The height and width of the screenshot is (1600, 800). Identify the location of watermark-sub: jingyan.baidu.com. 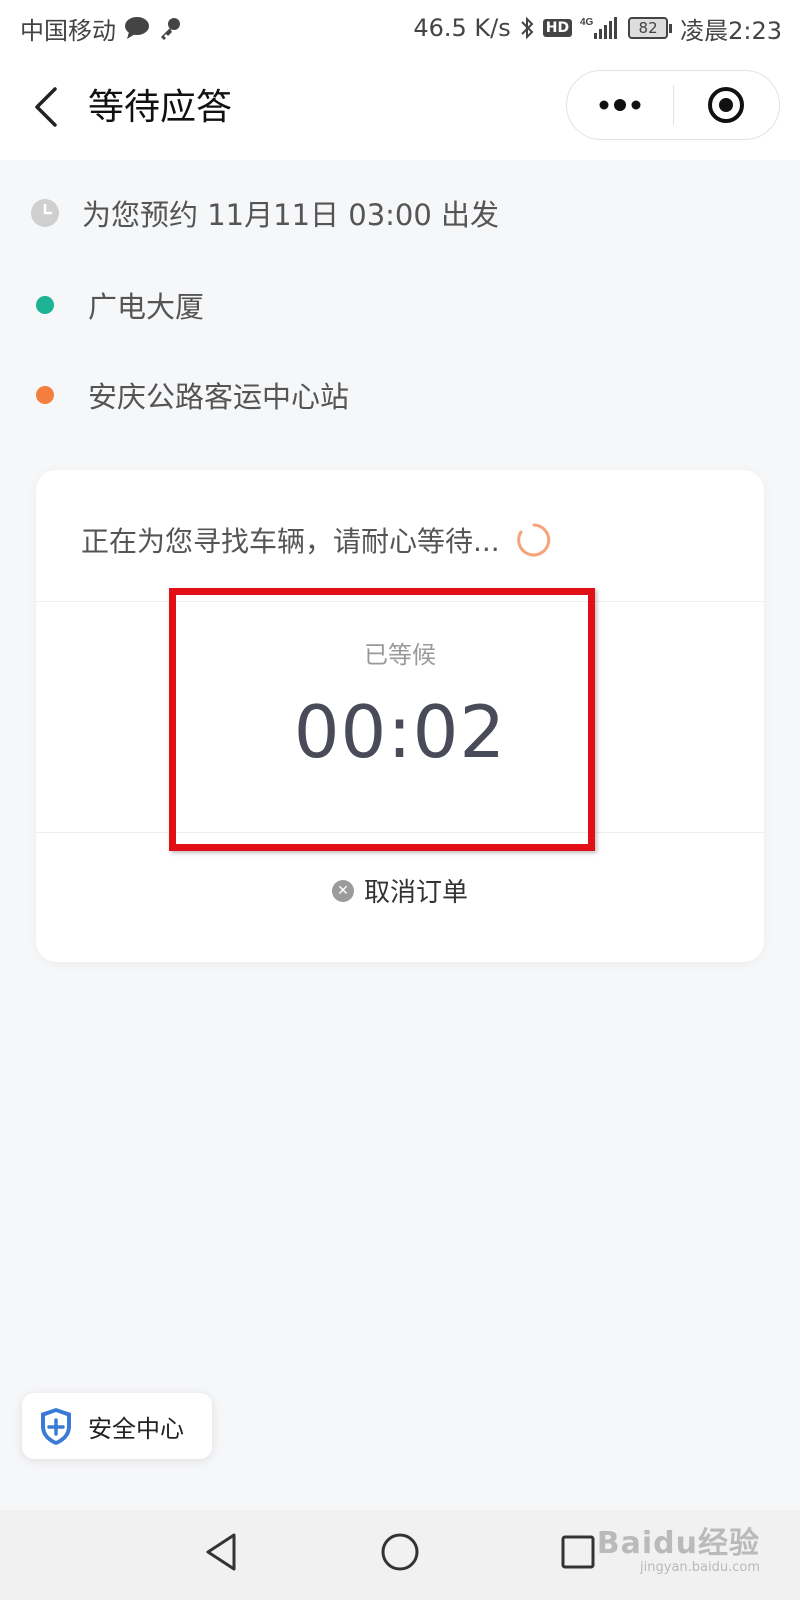
(700, 1567).